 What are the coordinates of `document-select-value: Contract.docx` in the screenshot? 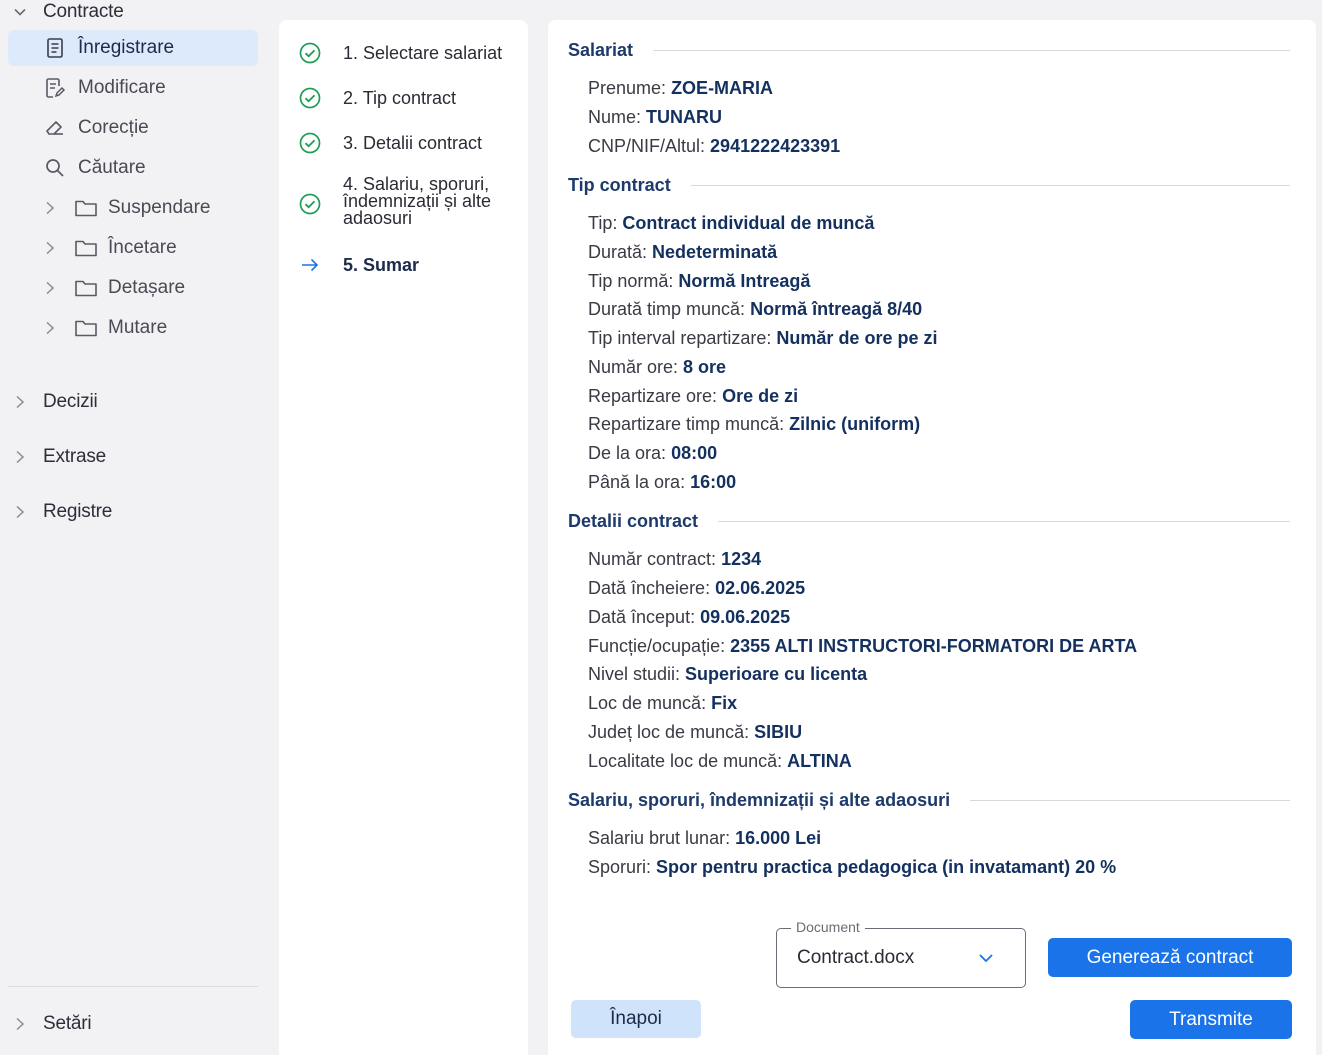 It's located at (856, 957).